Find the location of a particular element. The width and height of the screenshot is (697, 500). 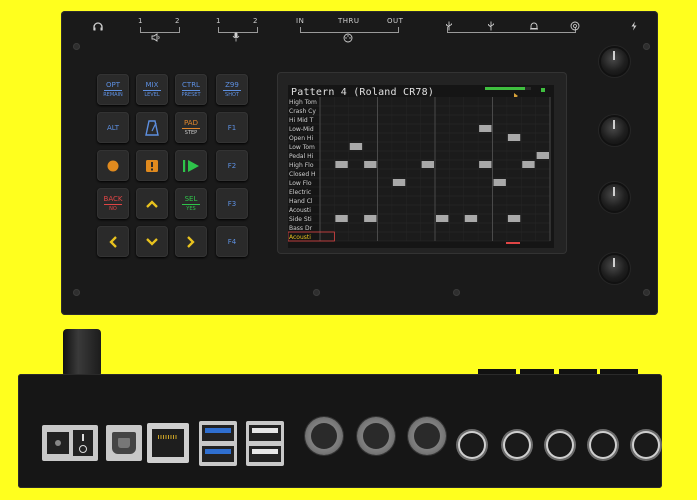

switch-off-mark-icon is located at coordinates (83, 449).